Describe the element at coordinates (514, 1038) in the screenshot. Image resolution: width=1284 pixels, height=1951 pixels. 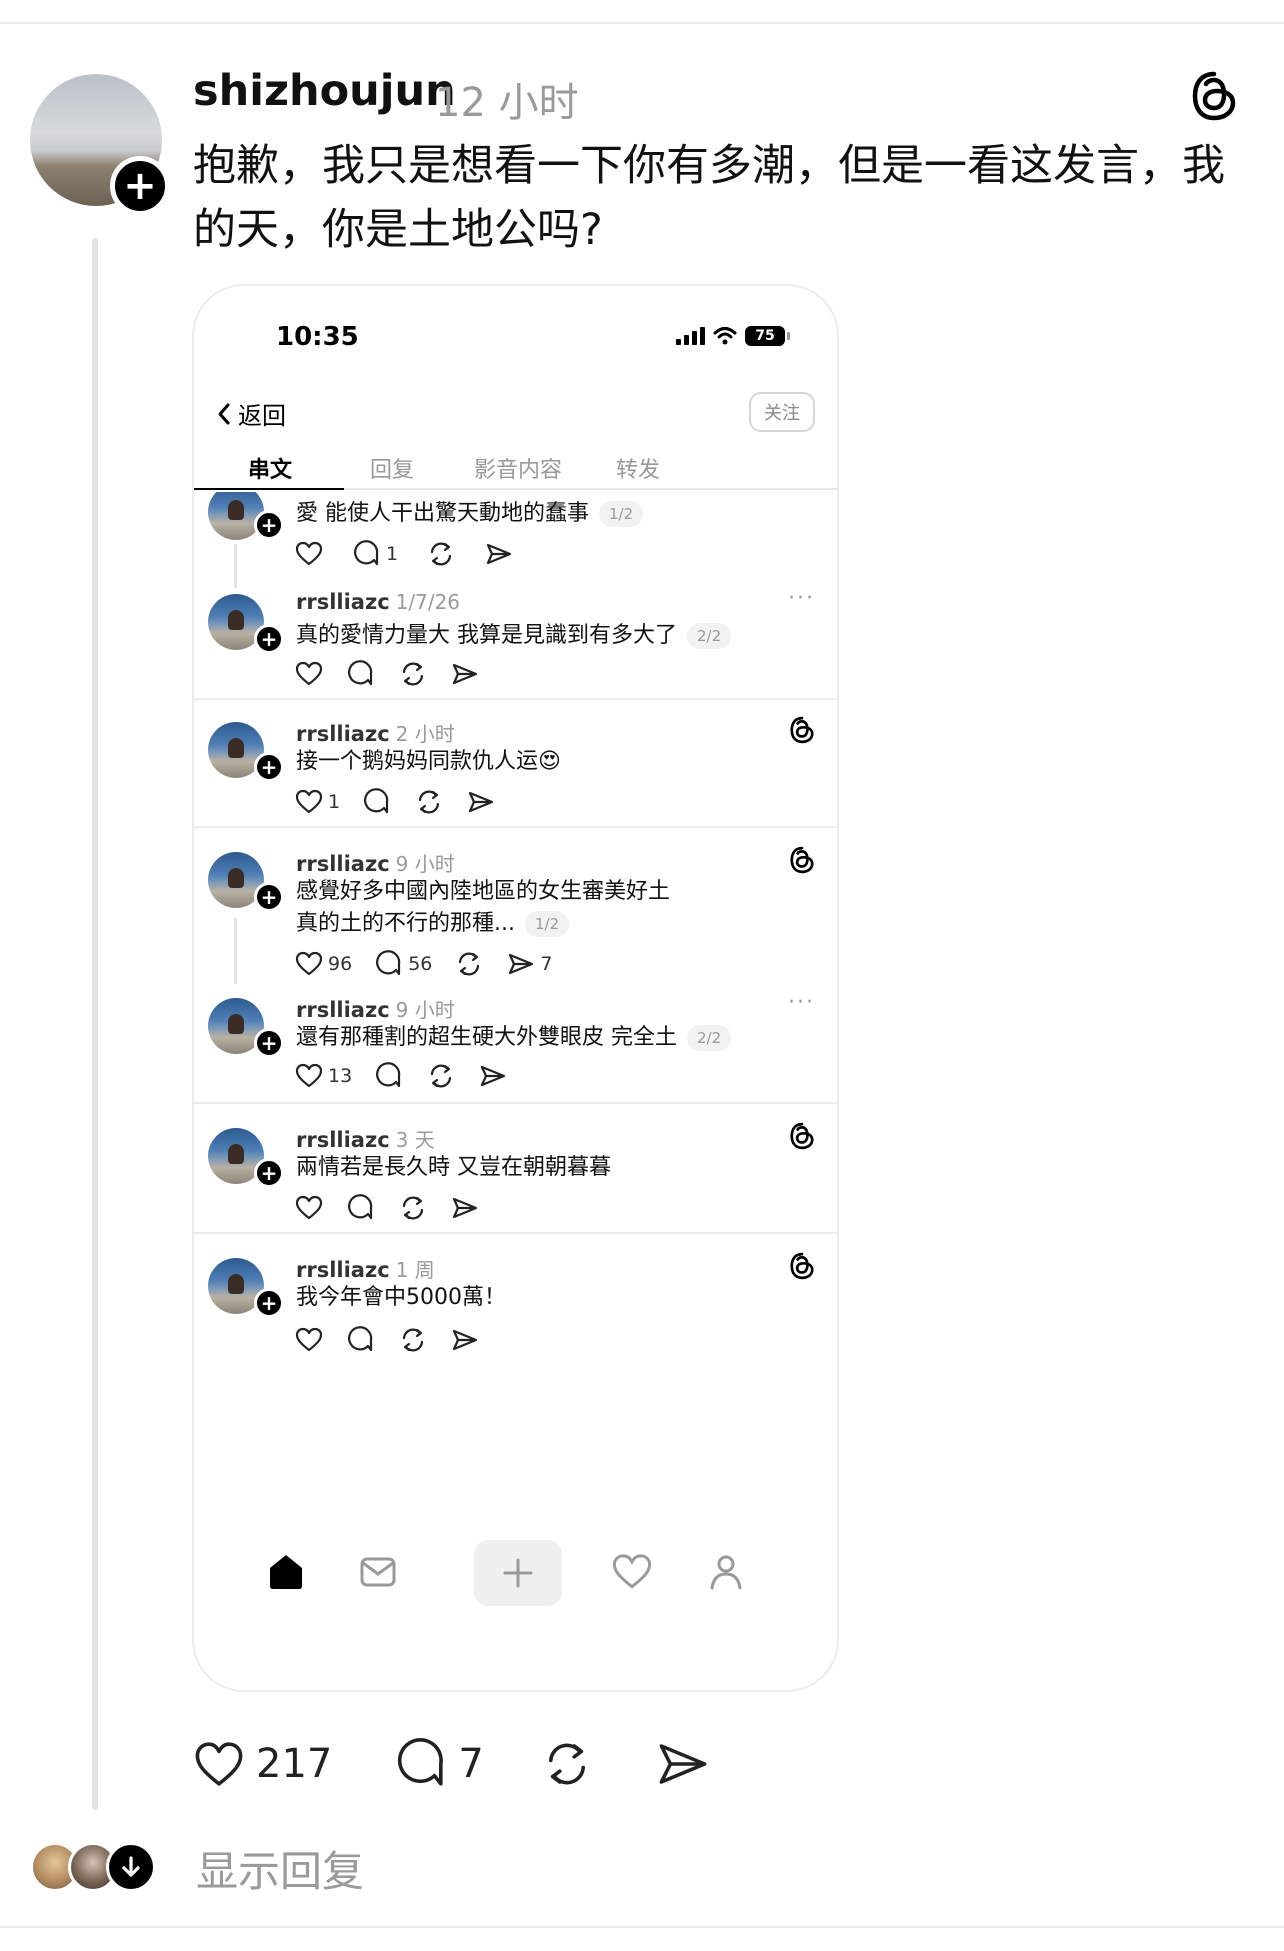
I see `post-text: 還有那種割的超生硬大外雙眼皮 完全土 2/2` at that location.